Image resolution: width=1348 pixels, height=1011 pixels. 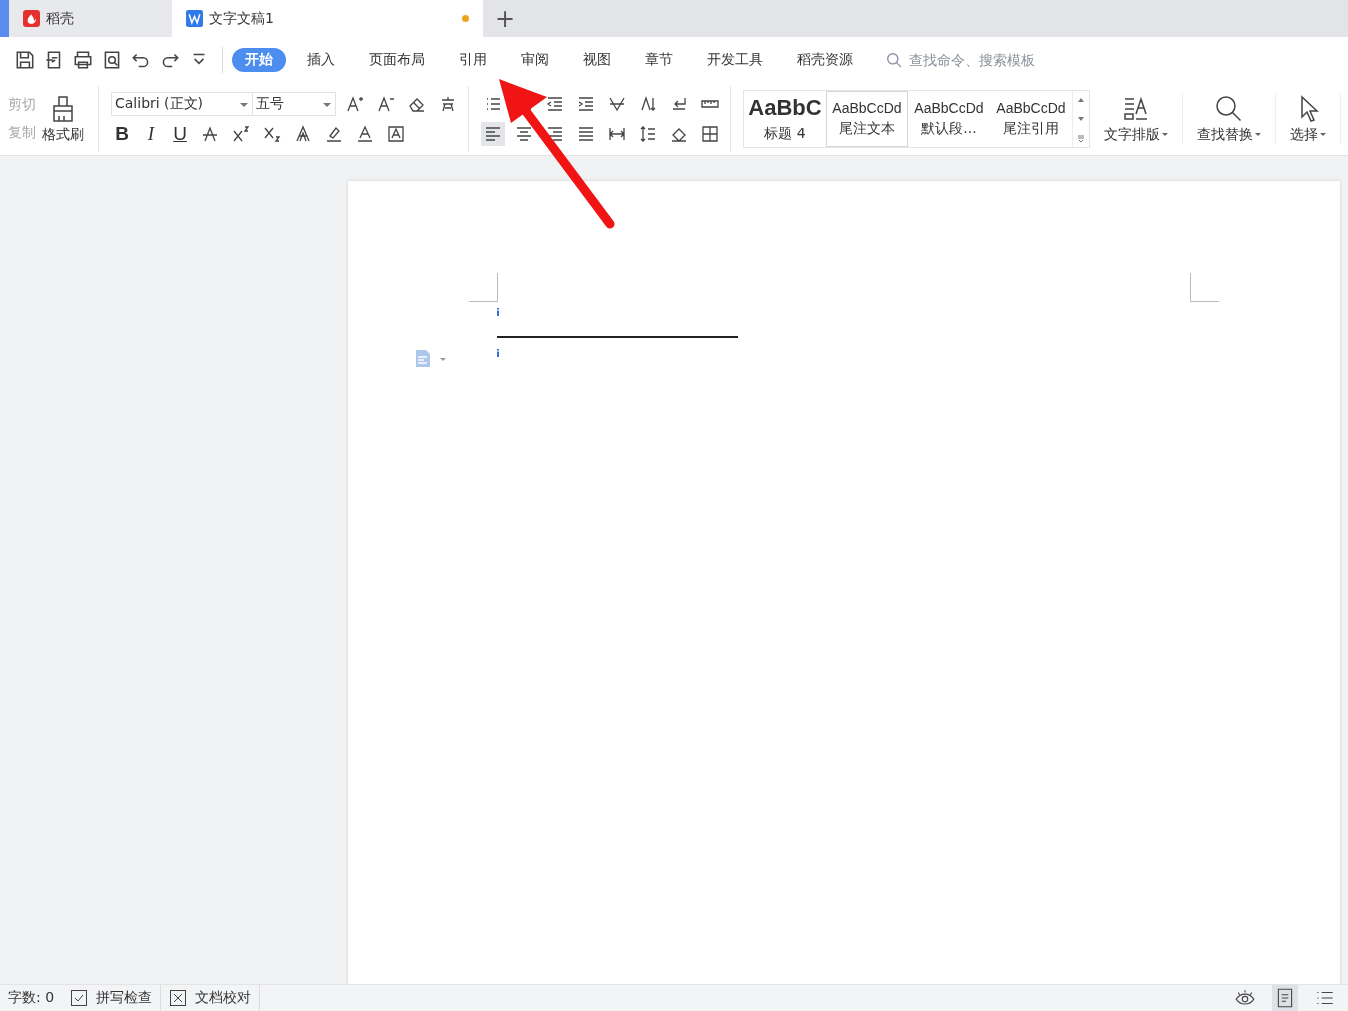 I want to click on style-option: AaBbCcDd 尾注引用, so click(x=1031, y=119).